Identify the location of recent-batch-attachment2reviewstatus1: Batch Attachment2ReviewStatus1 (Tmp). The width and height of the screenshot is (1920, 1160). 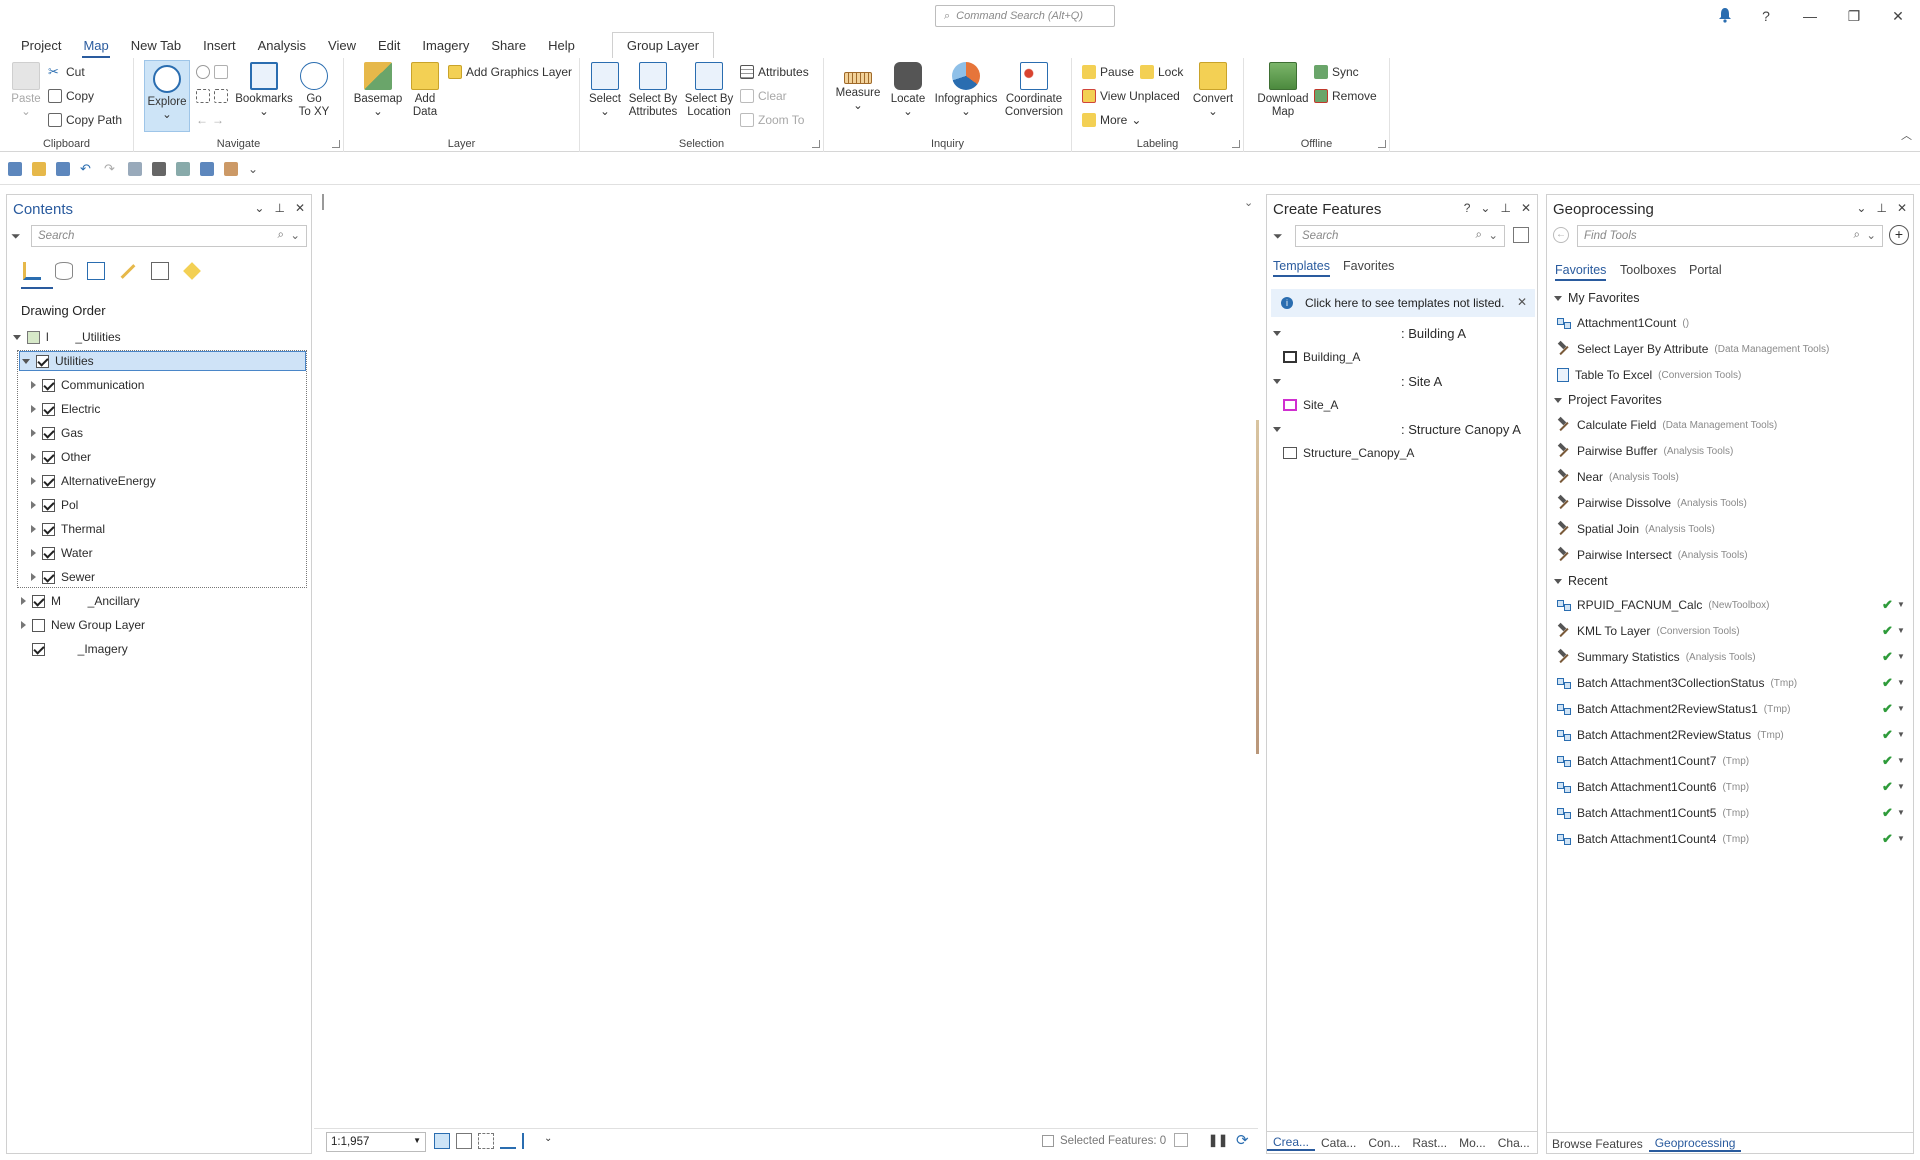
(1673, 709).